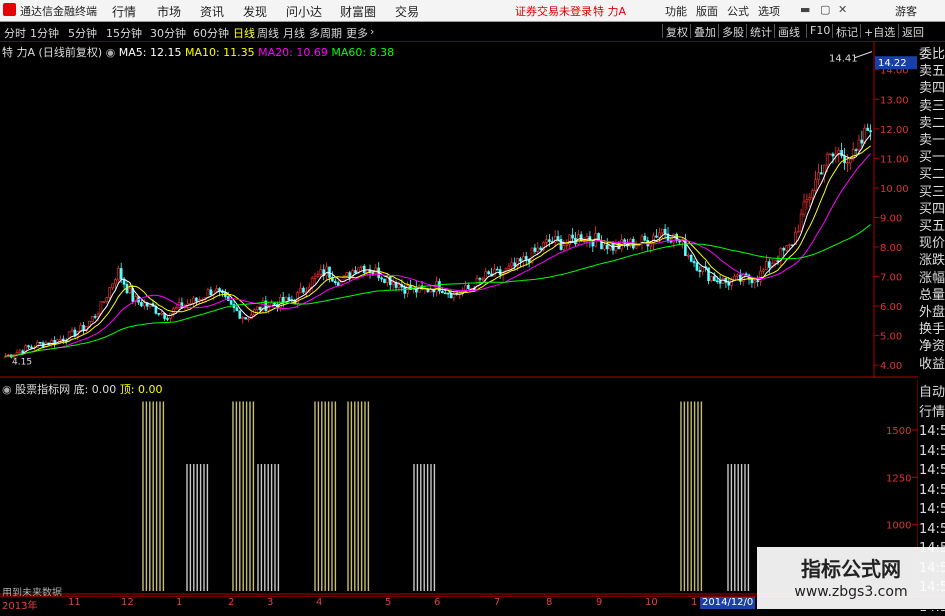 The width and height of the screenshot is (945, 616). What do you see at coordinates (111, 52) in the screenshot?
I see `settings-icon: ◉` at bounding box center [111, 52].